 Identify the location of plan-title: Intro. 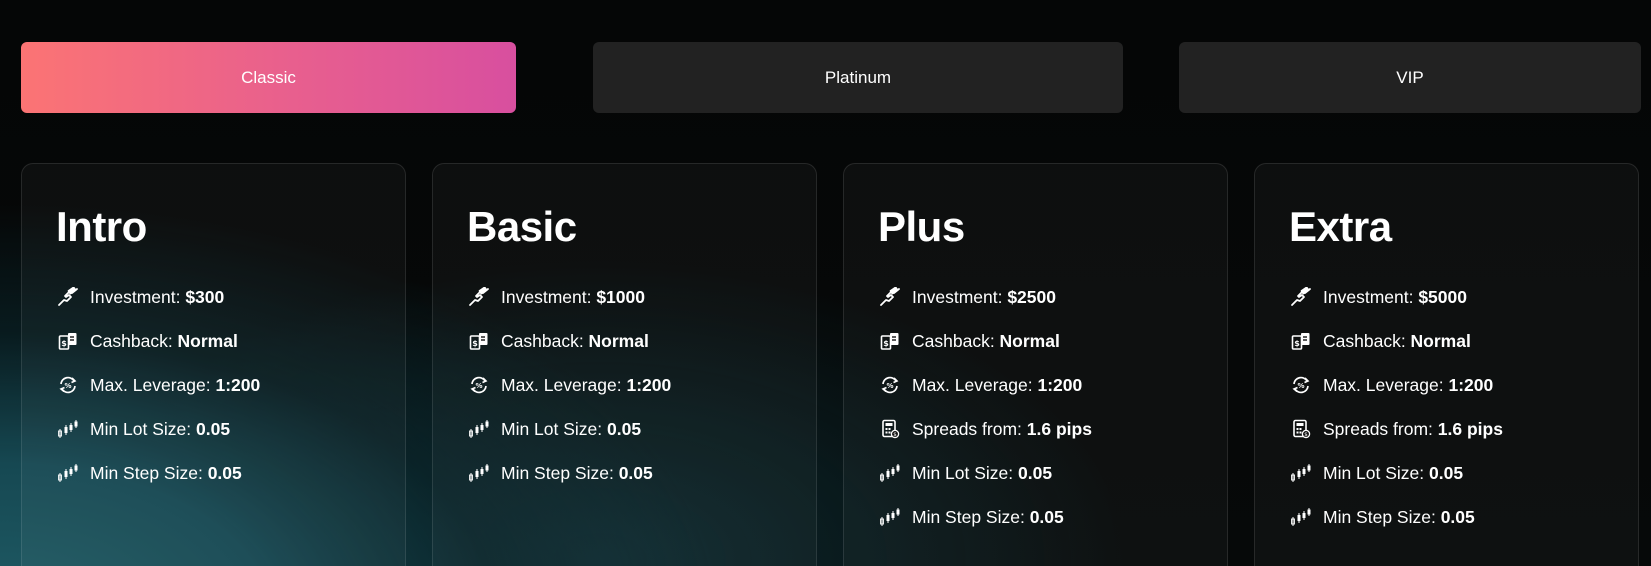
(101, 226).